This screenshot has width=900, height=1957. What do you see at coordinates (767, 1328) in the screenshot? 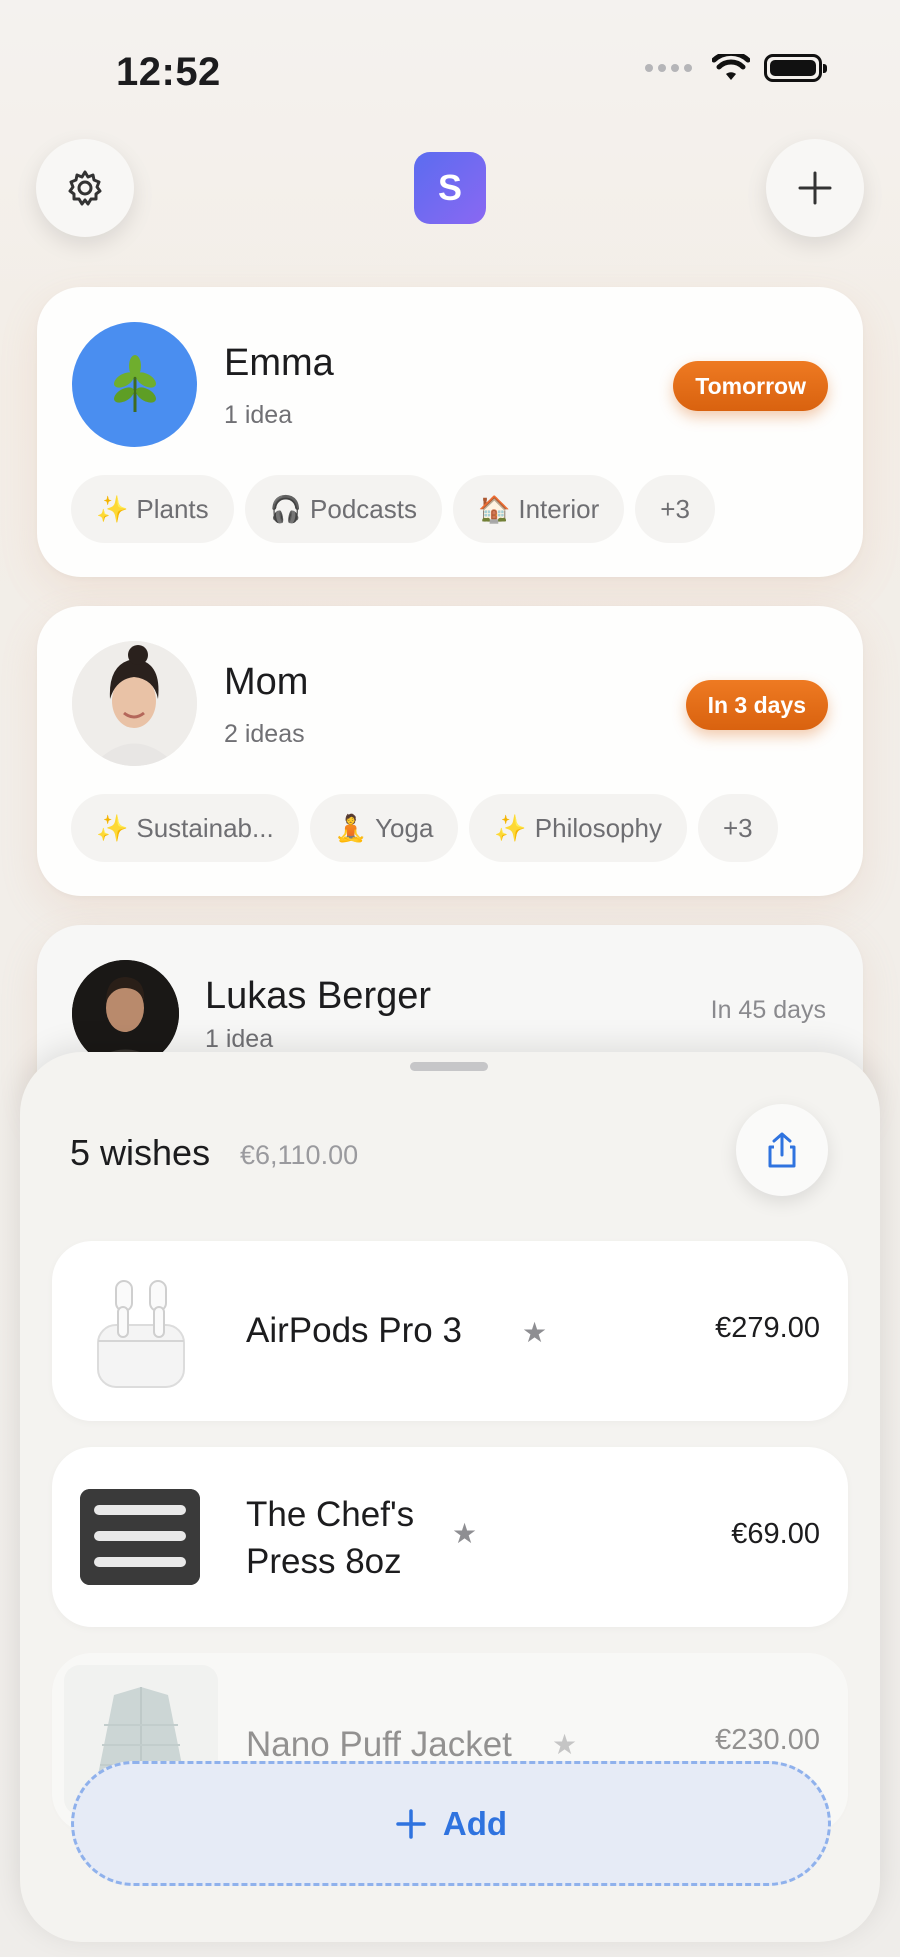
I see `wish-price: €279.00` at bounding box center [767, 1328].